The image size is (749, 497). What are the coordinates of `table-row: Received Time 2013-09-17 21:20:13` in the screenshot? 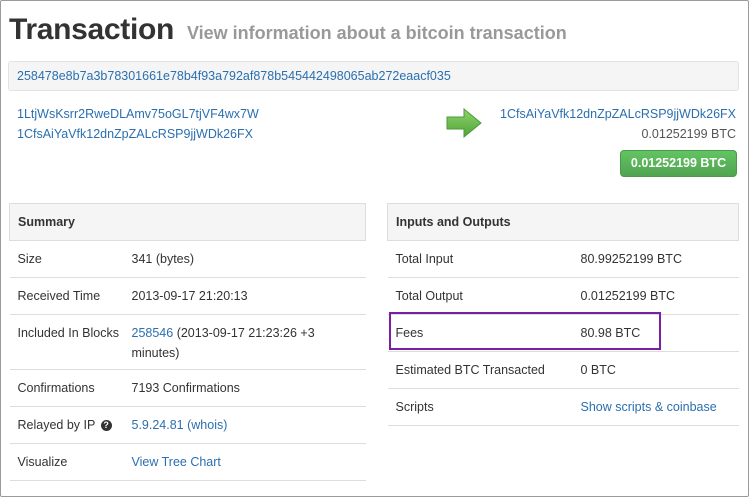 It's located at (187, 296).